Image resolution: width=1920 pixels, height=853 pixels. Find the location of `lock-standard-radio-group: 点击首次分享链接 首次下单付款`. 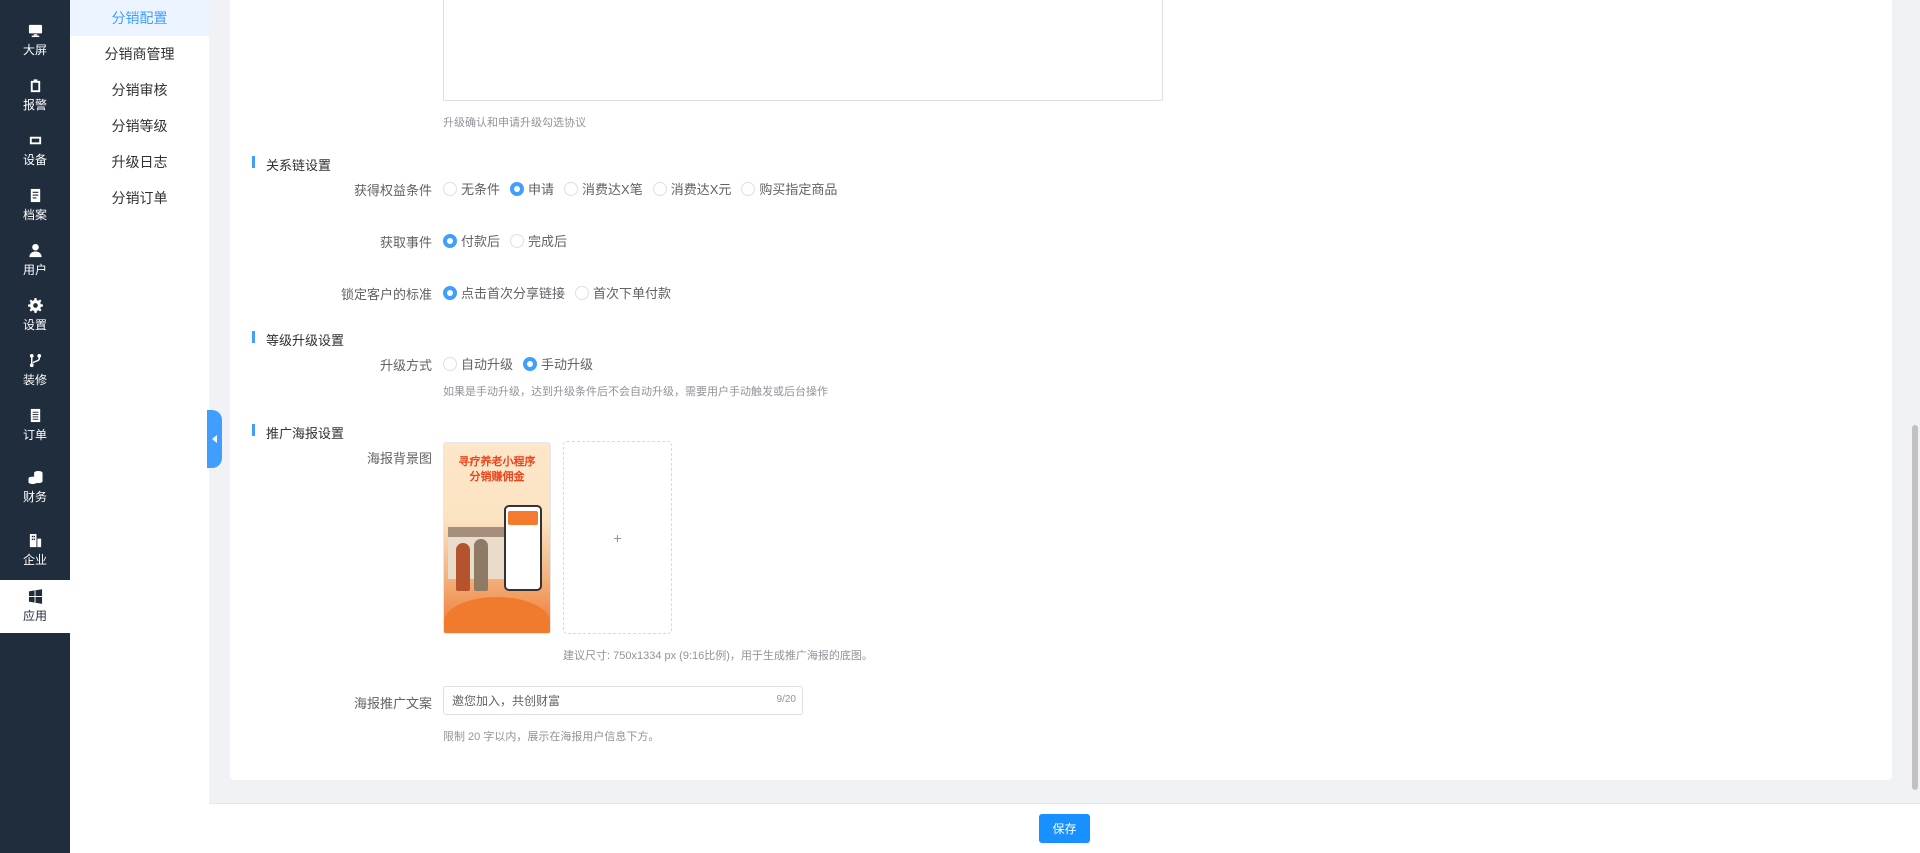

lock-standard-radio-group: 点击首次分享链接 首次下单付款 is located at coordinates (562, 292).